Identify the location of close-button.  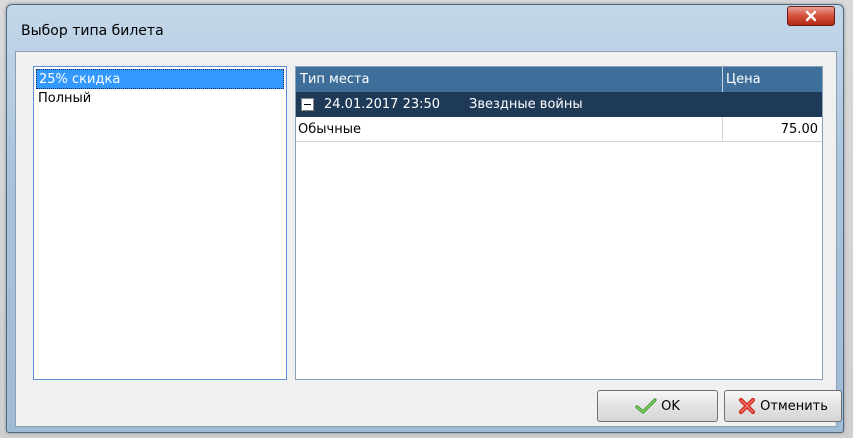
(811, 16).